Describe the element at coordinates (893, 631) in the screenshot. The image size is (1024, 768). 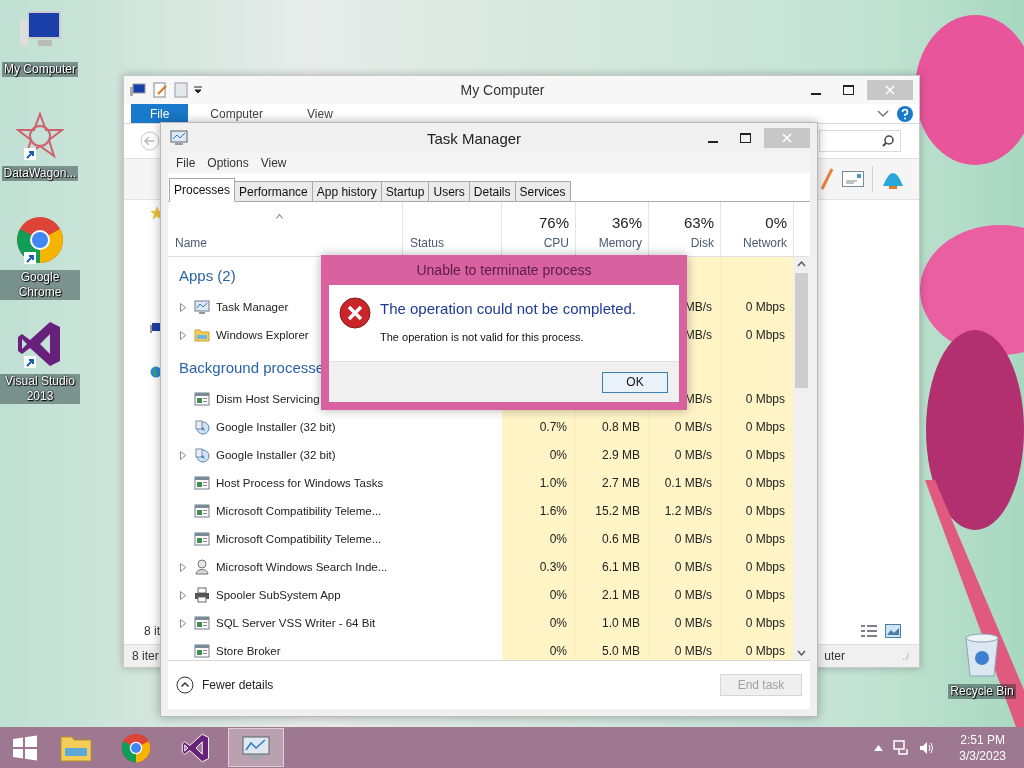
I see `large-icons-view-icon` at that location.